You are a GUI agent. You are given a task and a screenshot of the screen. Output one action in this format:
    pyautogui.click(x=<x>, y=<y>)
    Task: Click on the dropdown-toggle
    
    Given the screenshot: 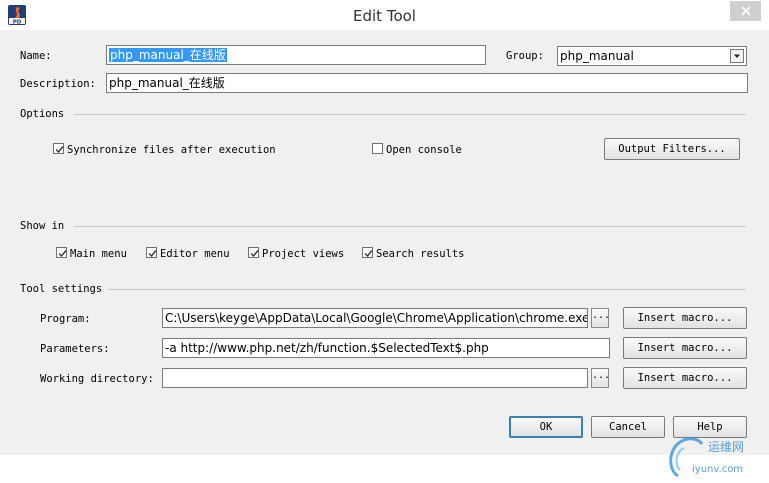 What is the action you would take?
    pyautogui.click(x=737, y=56)
    